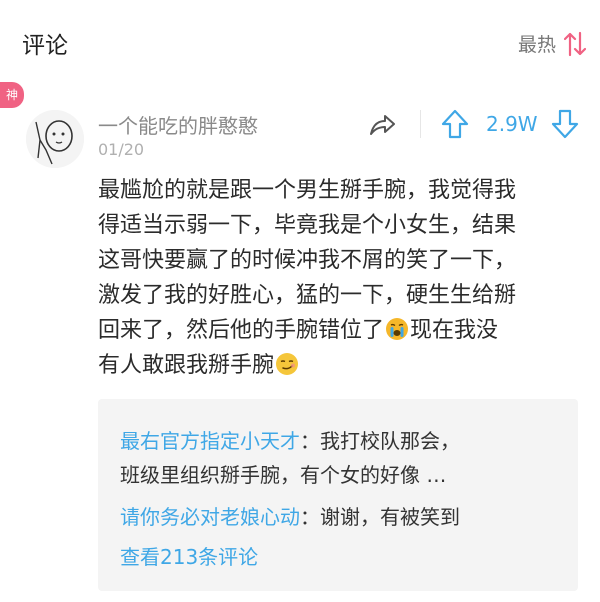  What do you see at coordinates (512, 124) in the screenshot?
I see `vote-count: 2.9W` at bounding box center [512, 124].